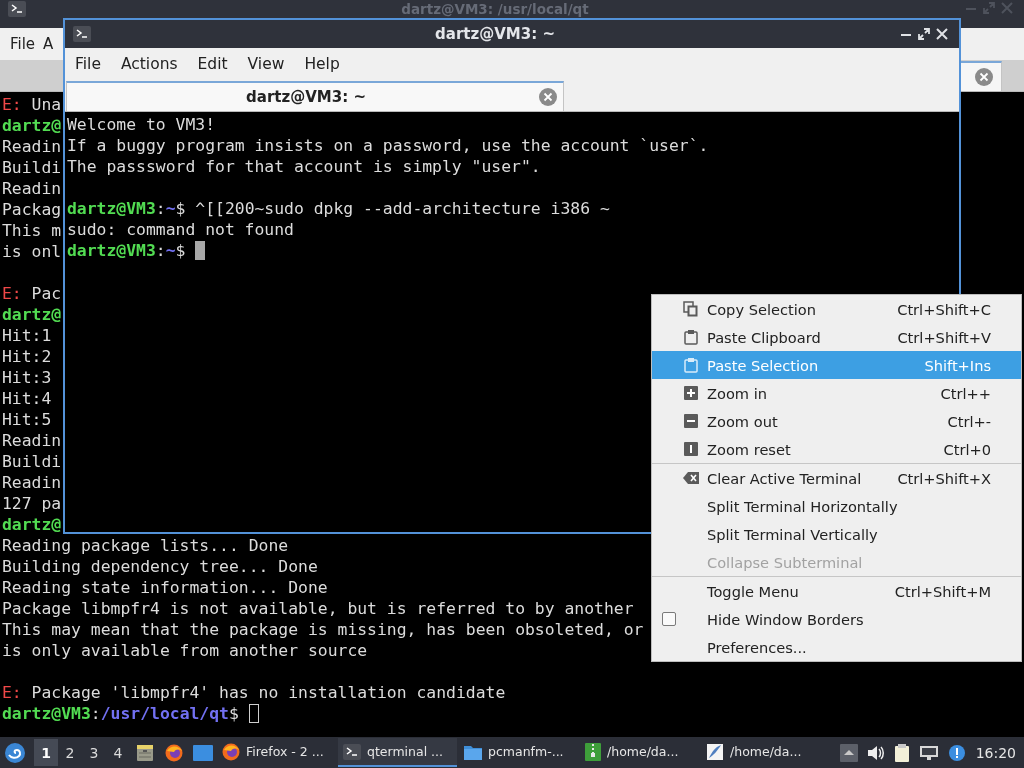  Describe the element at coordinates (968, 421) in the screenshot. I see `shortcut-label: Ctrl+-` at that location.